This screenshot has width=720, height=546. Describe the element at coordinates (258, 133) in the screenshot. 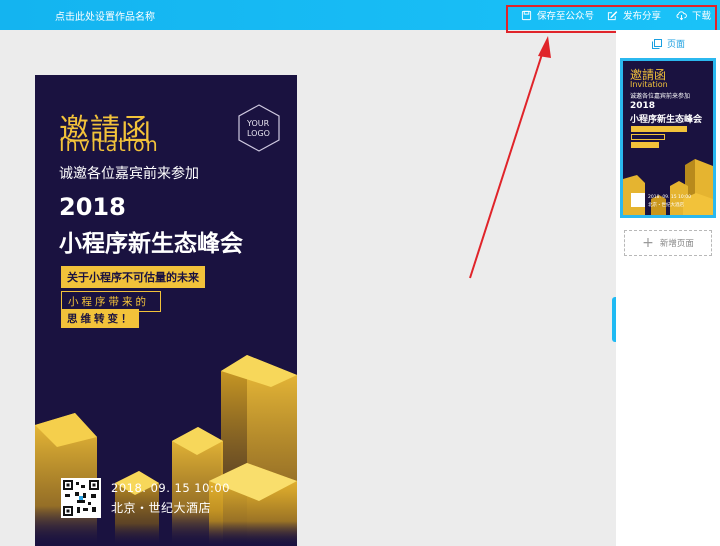

I see `logo-text-line2: LOGO` at that location.